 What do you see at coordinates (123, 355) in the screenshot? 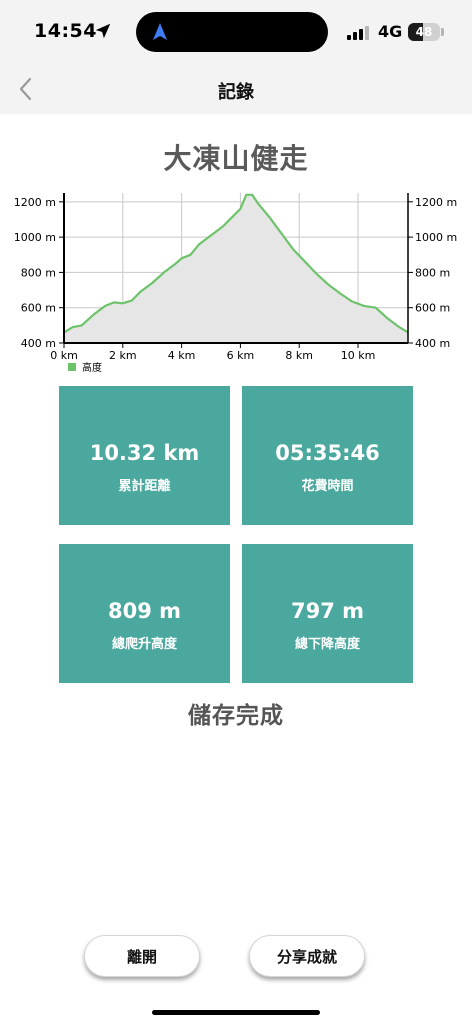
I see `x-tick-label: 2 km` at bounding box center [123, 355].